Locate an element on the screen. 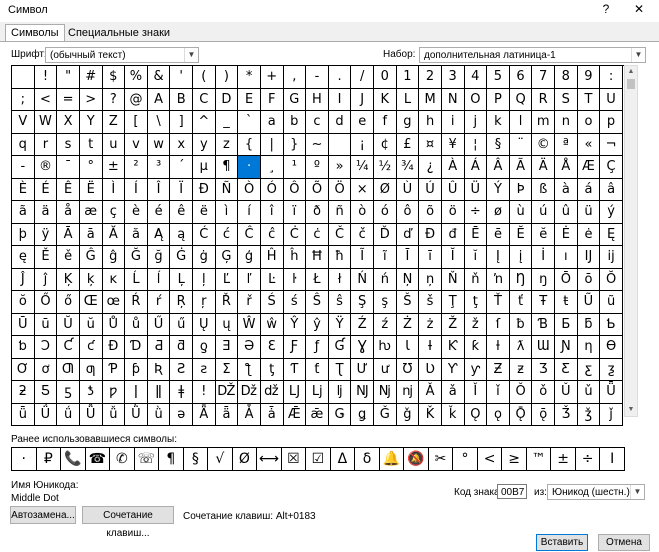 The width and height of the screenshot is (659, 552). symbol-cell: Ɨ is located at coordinates (430, 347).